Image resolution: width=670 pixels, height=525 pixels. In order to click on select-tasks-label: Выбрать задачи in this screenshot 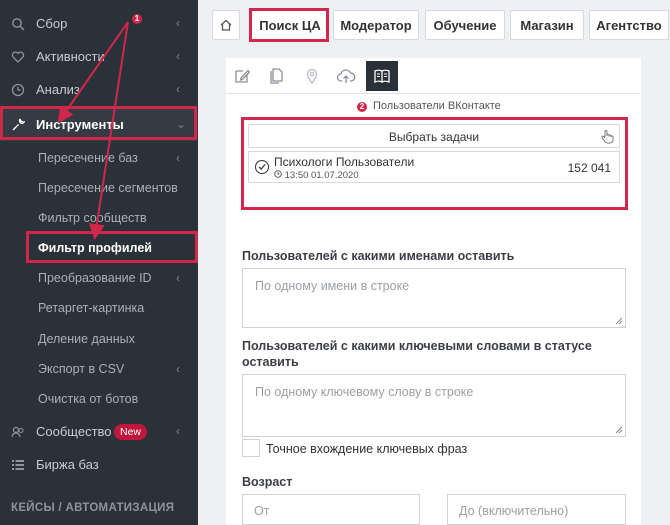, I will do `click(434, 137)`.